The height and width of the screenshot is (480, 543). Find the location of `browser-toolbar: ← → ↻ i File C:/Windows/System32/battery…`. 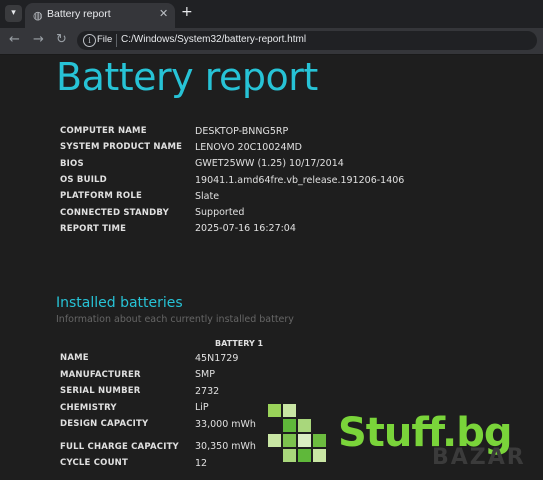

browser-toolbar: ← → ↻ i File C:/Windows/System32/battery… is located at coordinates (271, 41).